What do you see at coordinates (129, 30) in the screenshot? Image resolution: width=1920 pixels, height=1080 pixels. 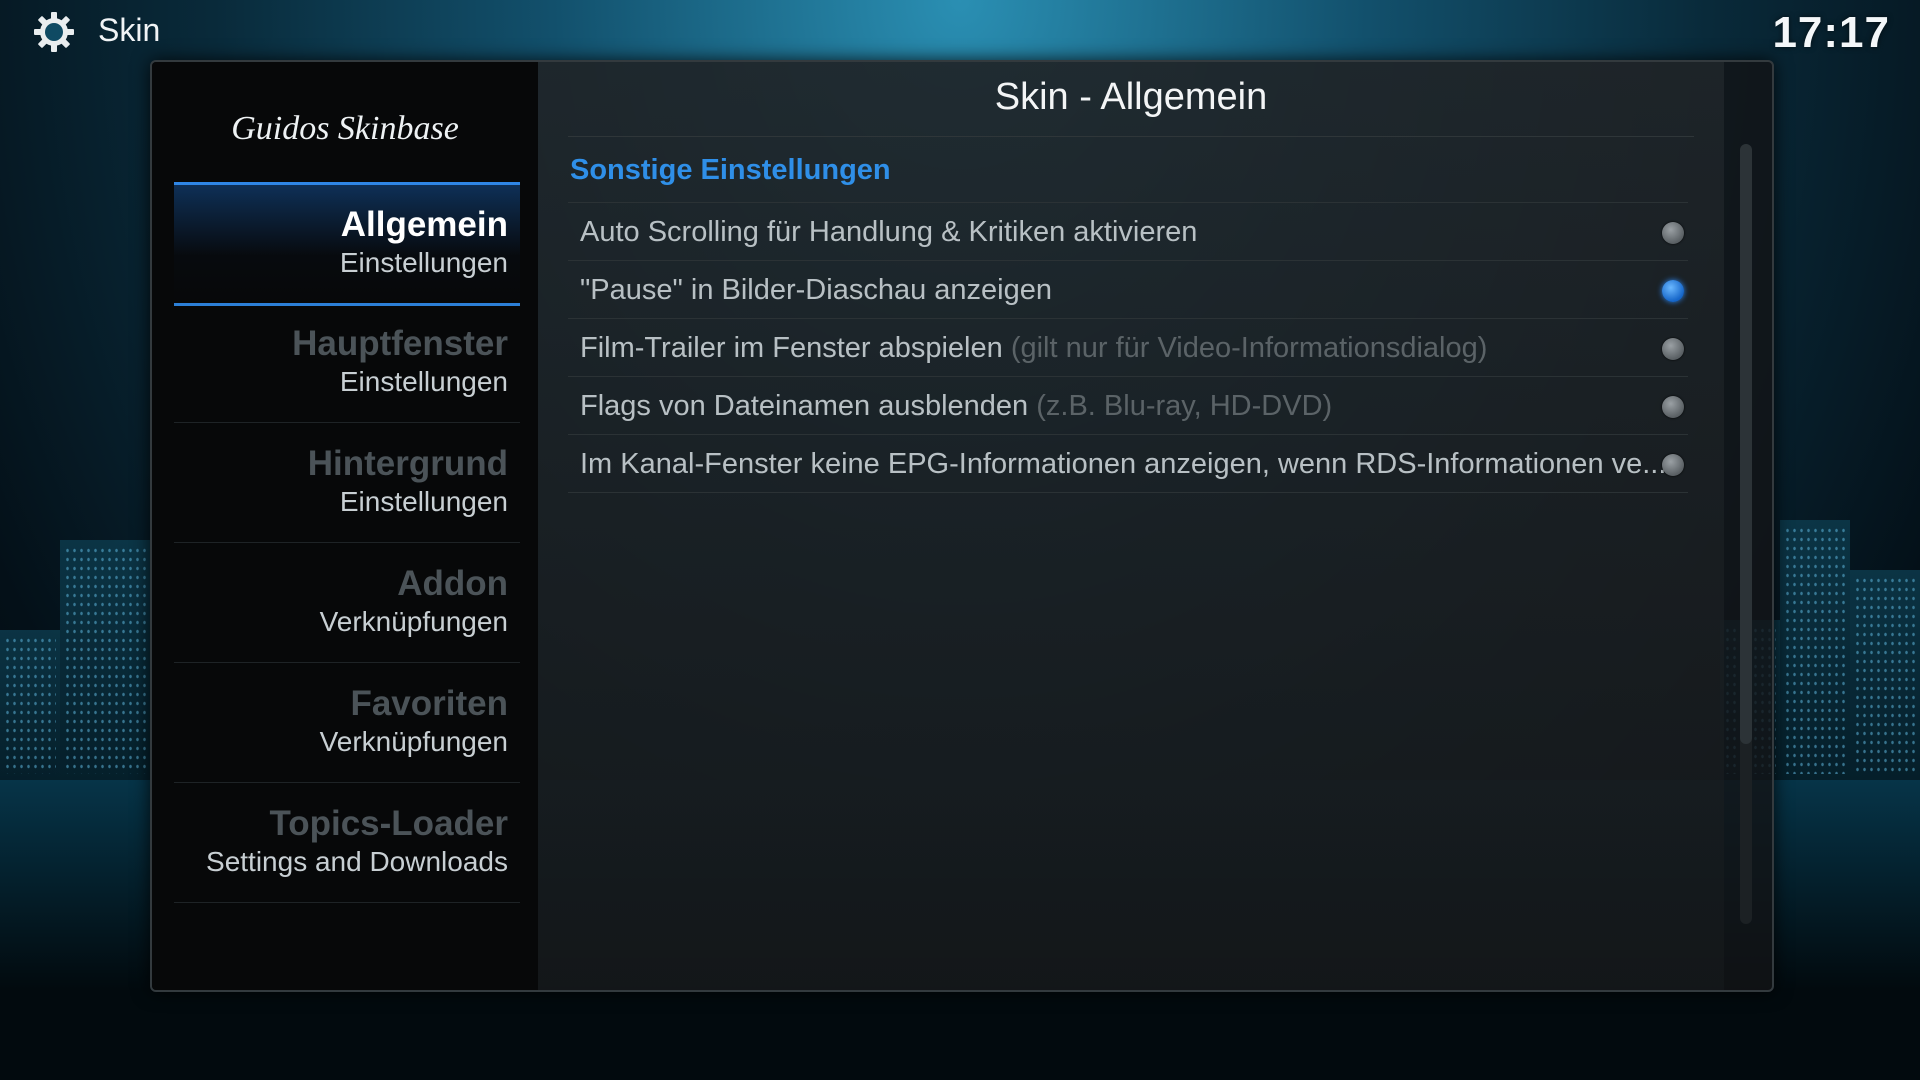 I see `app-title: Skin` at bounding box center [129, 30].